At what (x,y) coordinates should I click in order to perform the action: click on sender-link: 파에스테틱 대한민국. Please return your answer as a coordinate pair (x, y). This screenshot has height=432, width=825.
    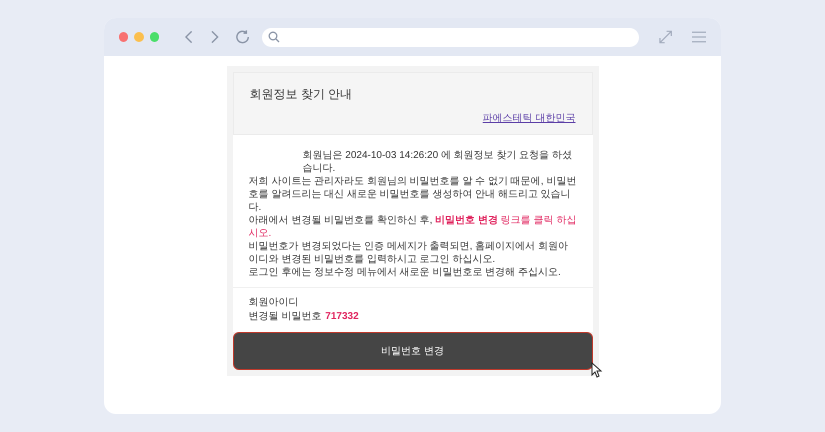
    Looking at the image, I should click on (529, 118).